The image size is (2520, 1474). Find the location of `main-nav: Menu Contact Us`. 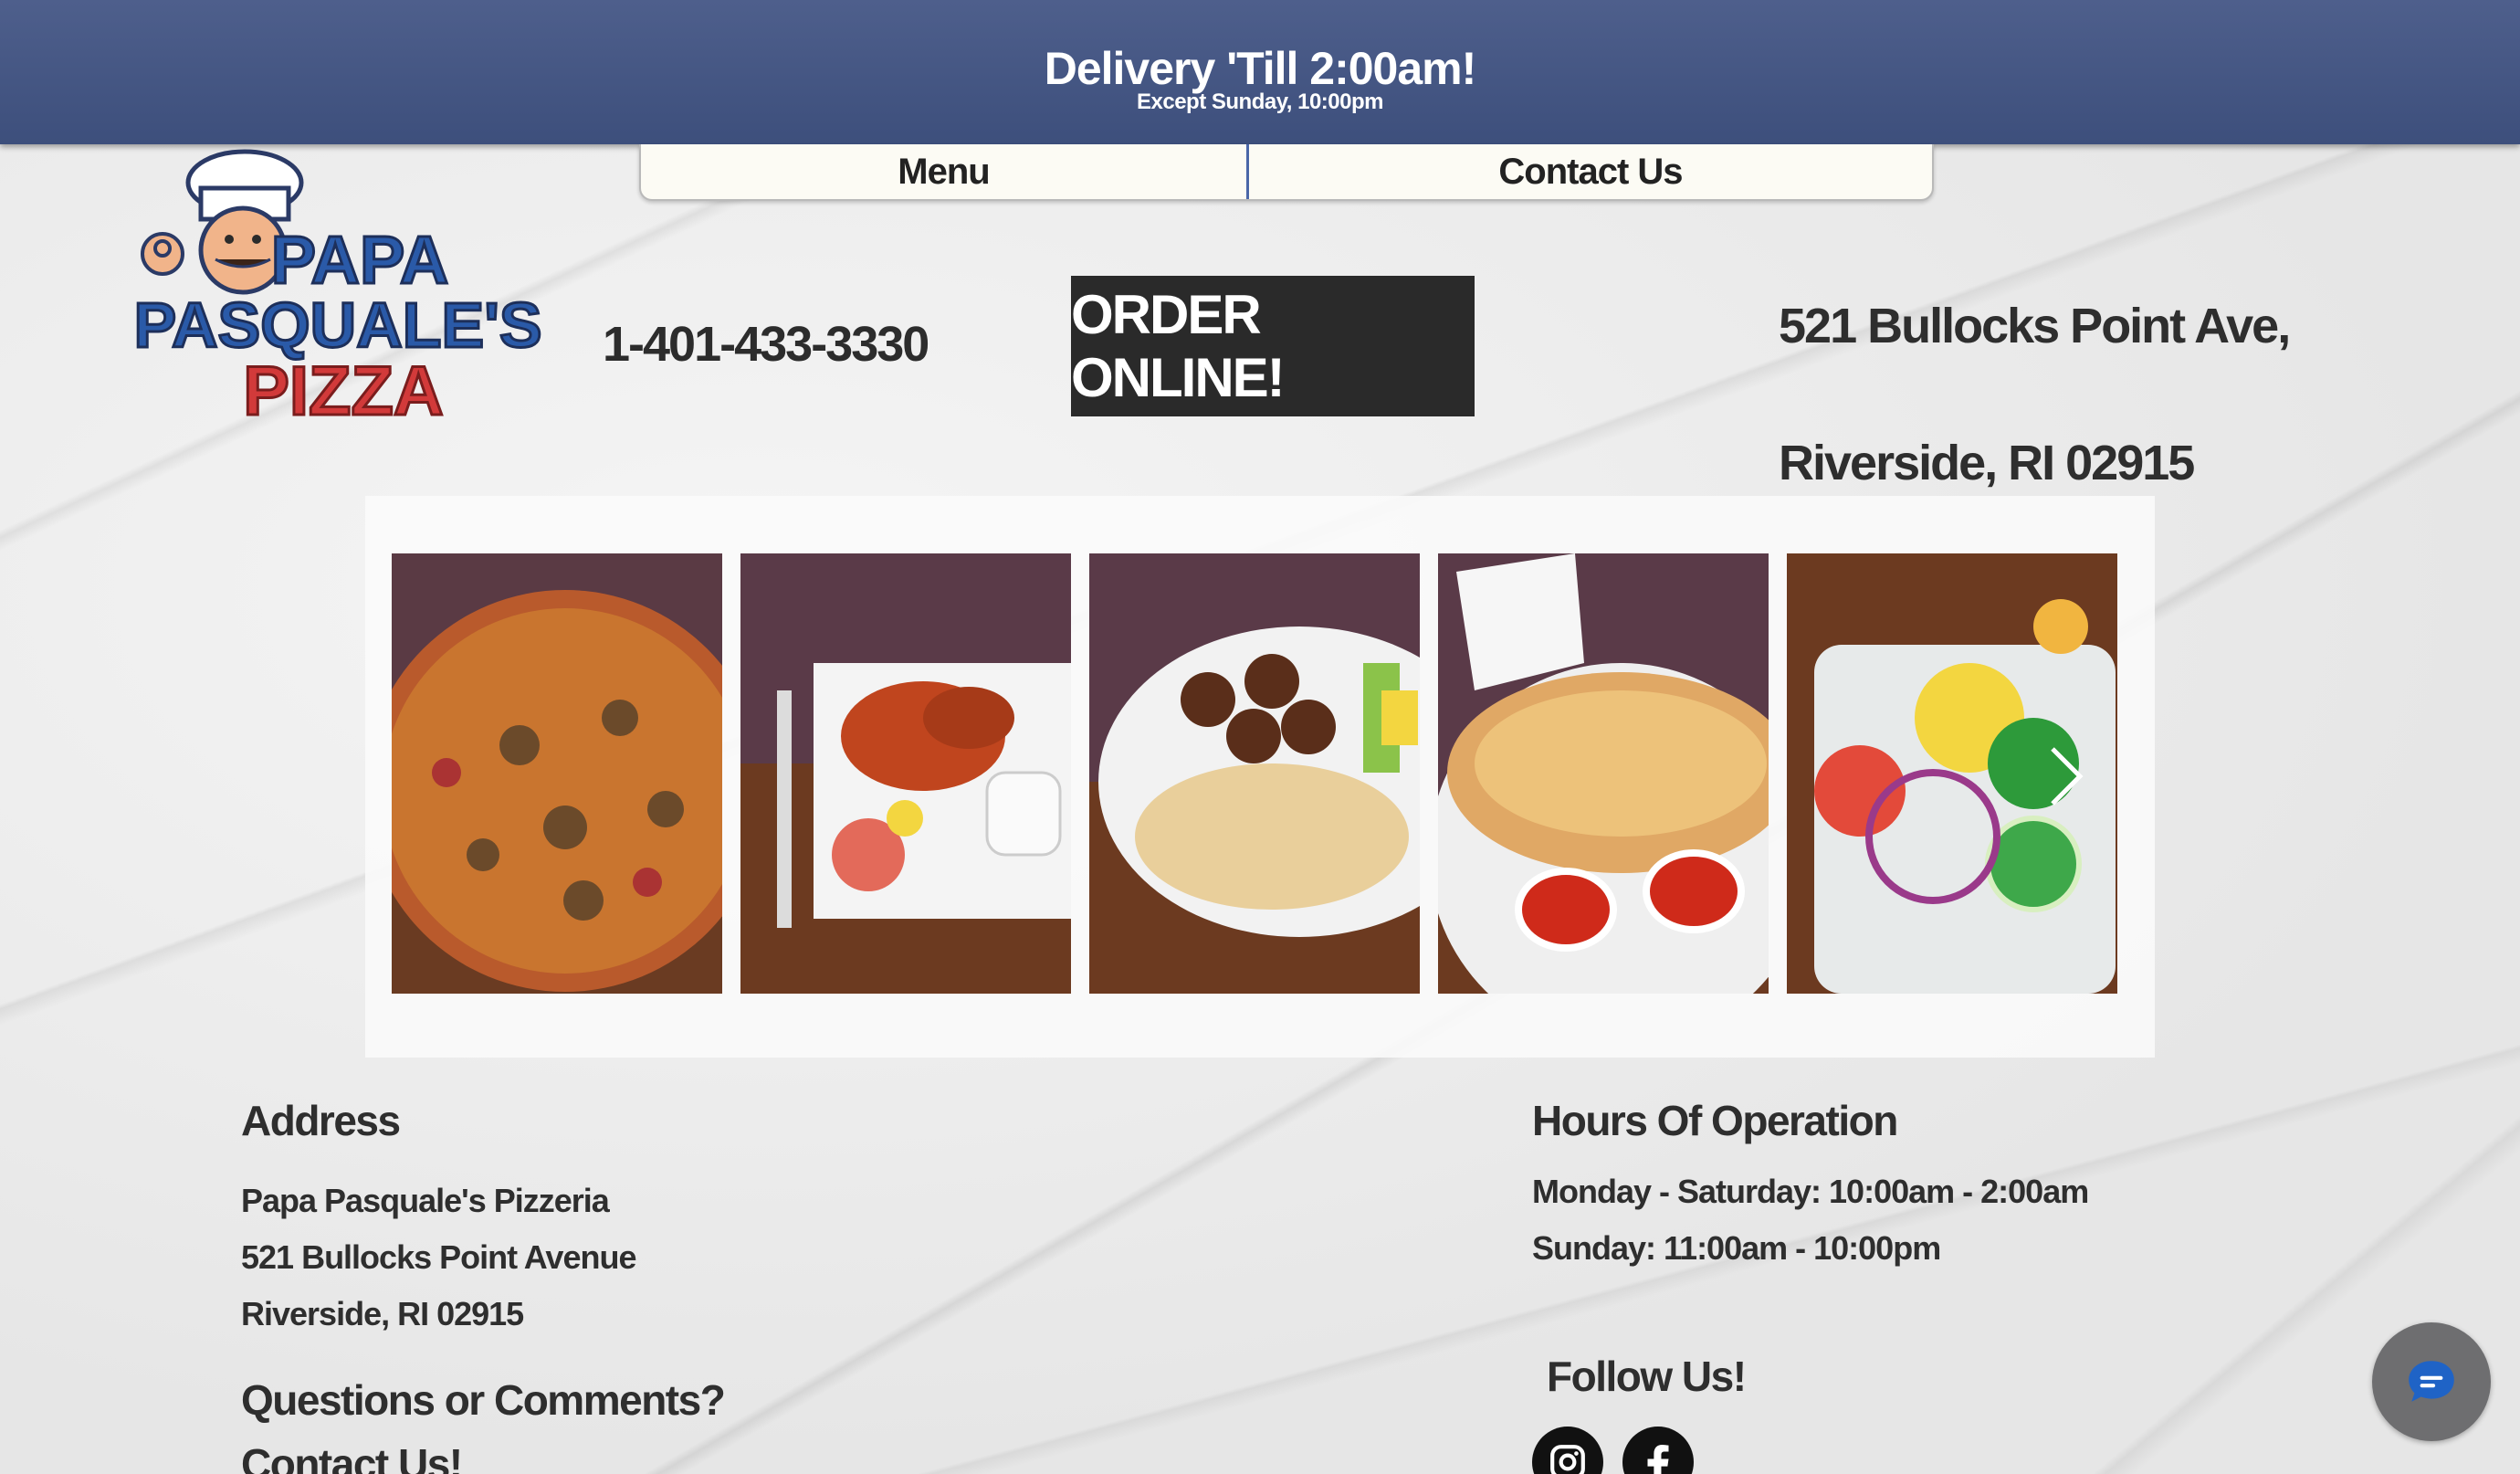

main-nav: Menu Contact Us is located at coordinates (1286, 172).